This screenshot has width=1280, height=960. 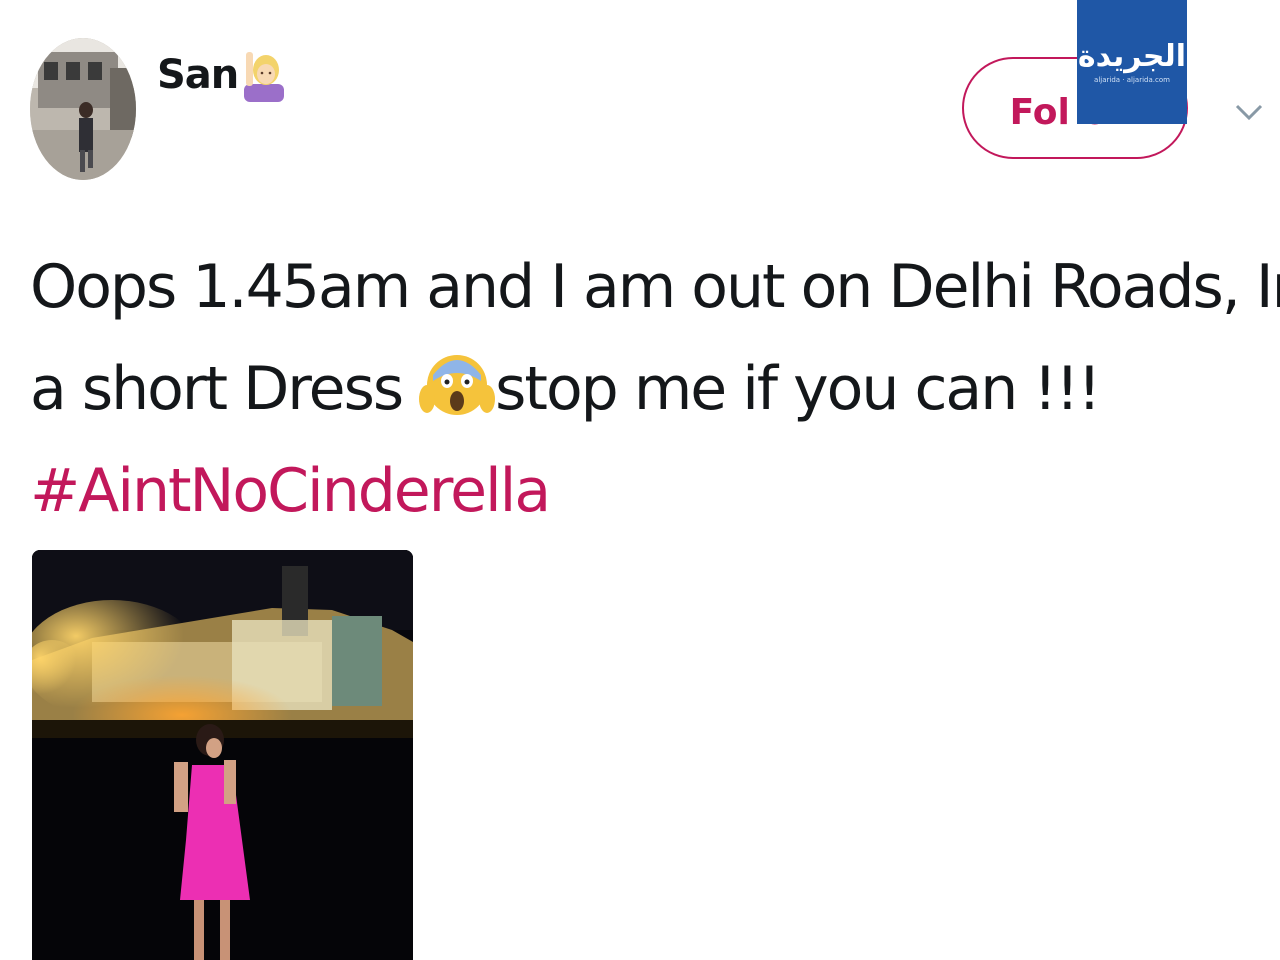 What do you see at coordinates (264, 77) in the screenshot?
I see `woman-raising-hand-emoji-icon` at bounding box center [264, 77].